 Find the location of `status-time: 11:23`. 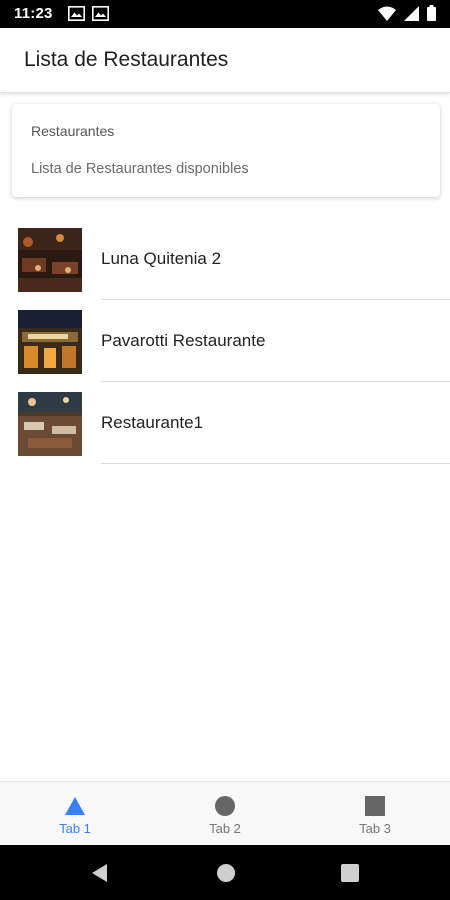

status-time: 11:23 is located at coordinates (33, 13).